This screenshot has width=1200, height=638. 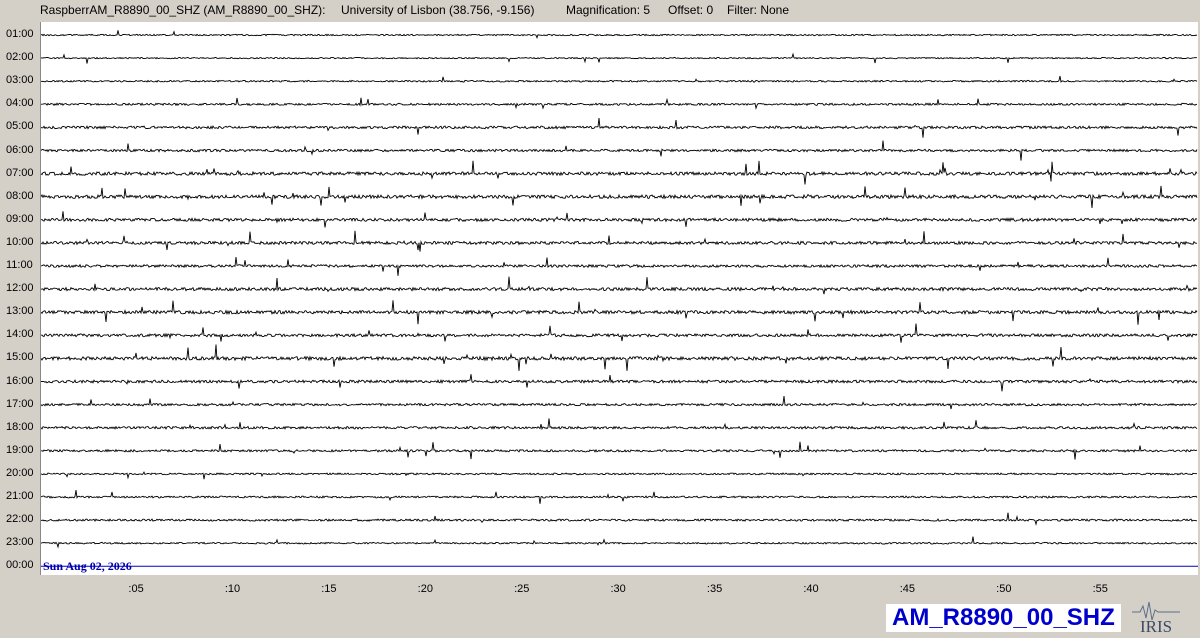 I want to click on hour-label: 04:00, so click(x=20, y=103).